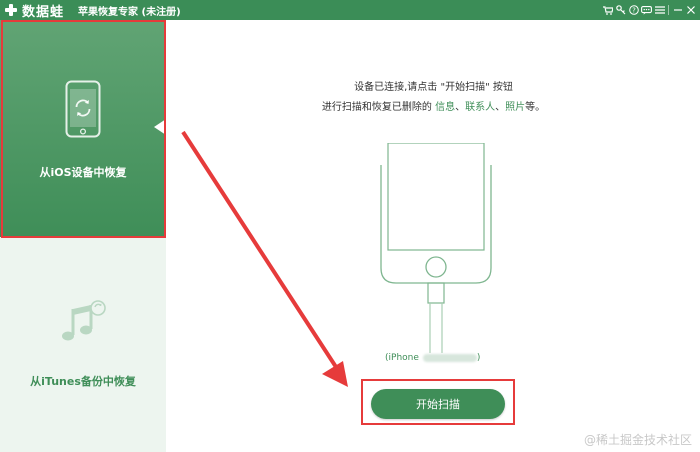 The height and width of the screenshot is (452, 700). I want to click on sidebar-item-label: 从iOS设备中恢复, so click(83, 172).